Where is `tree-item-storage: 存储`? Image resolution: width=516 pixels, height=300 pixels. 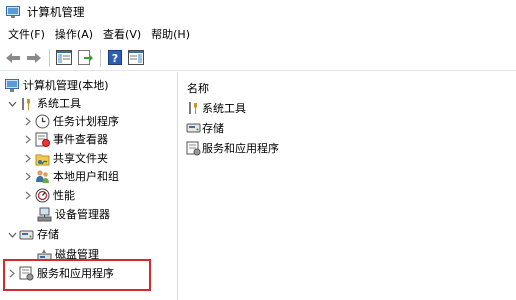
tree-item-storage: 存储 is located at coordinates (33, 234).